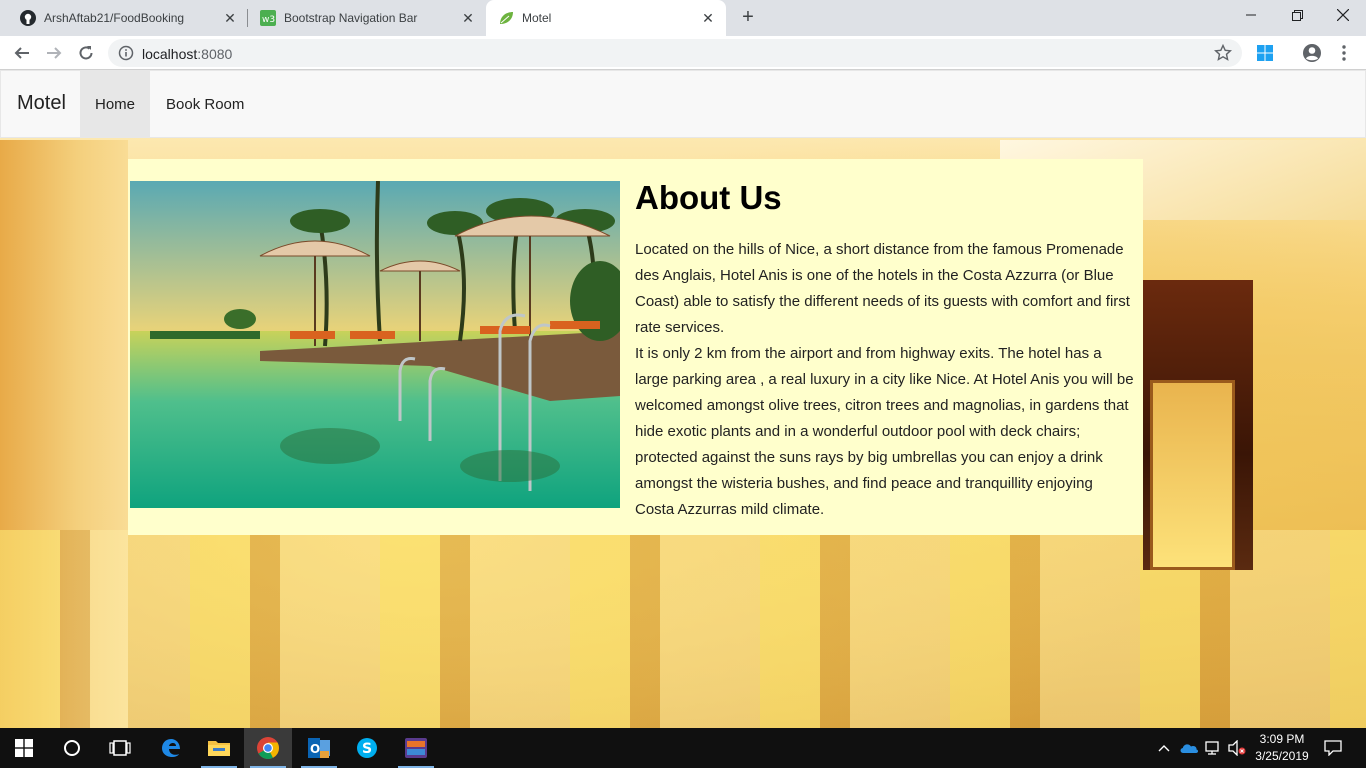 This screenshot has height=768, width=1366. I want to click on forward-arrow-icon, so click(54, 53).